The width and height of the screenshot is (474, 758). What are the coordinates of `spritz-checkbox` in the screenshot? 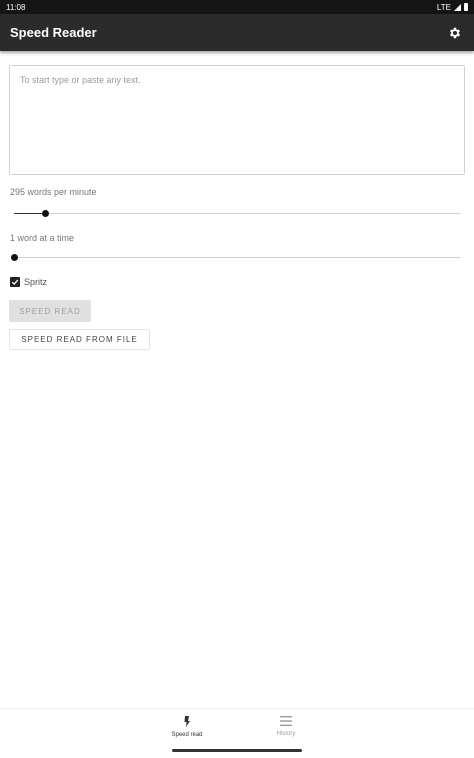 It's located at (15, 282).